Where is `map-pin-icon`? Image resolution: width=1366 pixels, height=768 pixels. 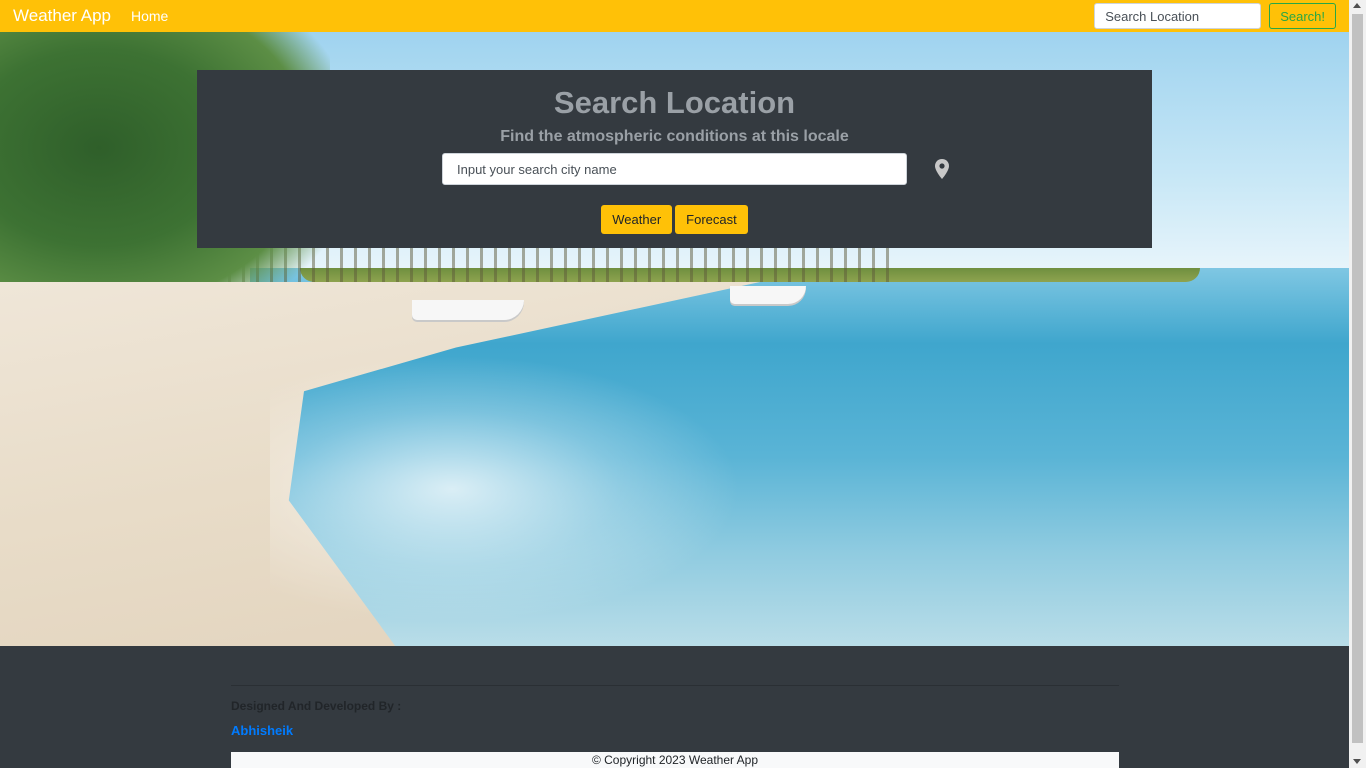 map-pin-icon is located at coordinates (942, 169).